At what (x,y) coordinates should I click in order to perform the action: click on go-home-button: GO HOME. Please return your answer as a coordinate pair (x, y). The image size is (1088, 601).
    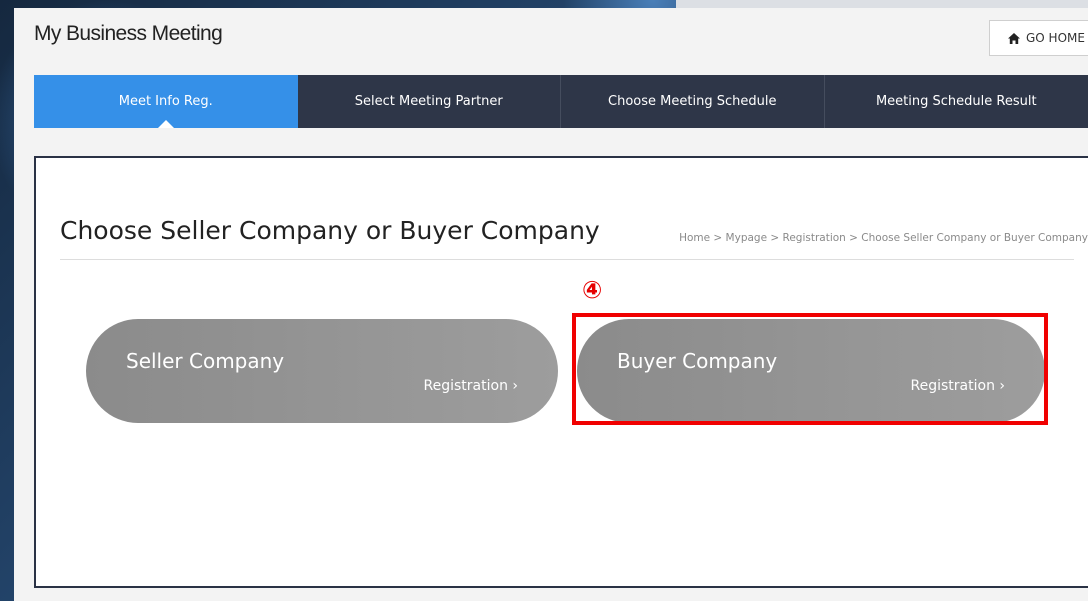
    Looking at the image, I should click on (1038, 38).